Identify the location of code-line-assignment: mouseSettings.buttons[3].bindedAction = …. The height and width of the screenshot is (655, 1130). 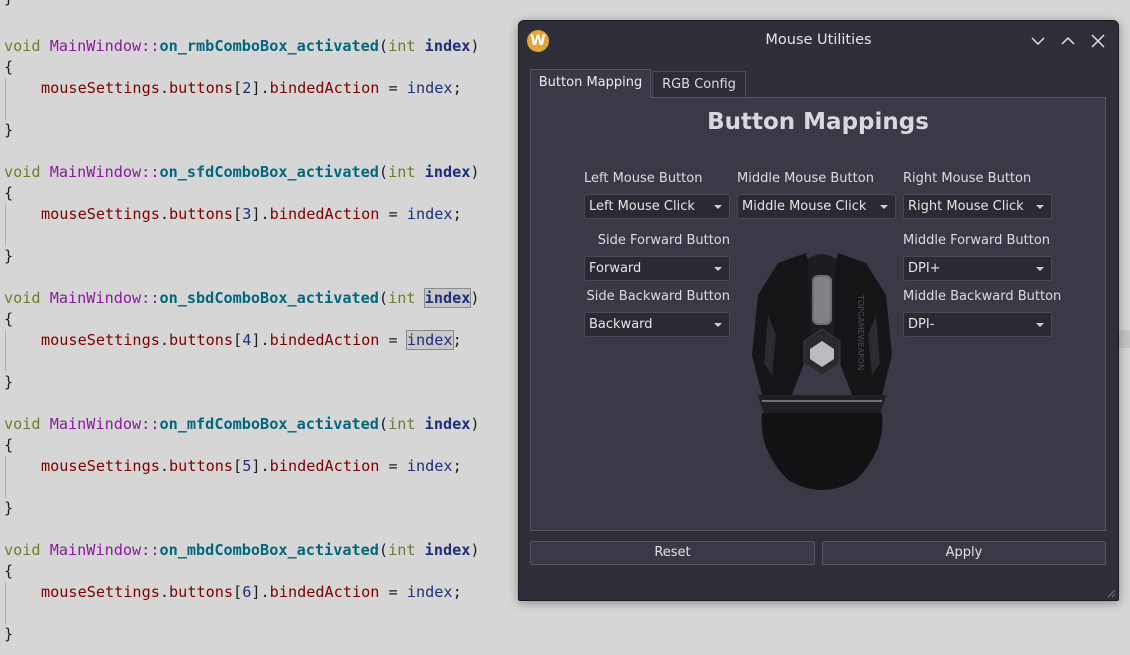
(251, 214).